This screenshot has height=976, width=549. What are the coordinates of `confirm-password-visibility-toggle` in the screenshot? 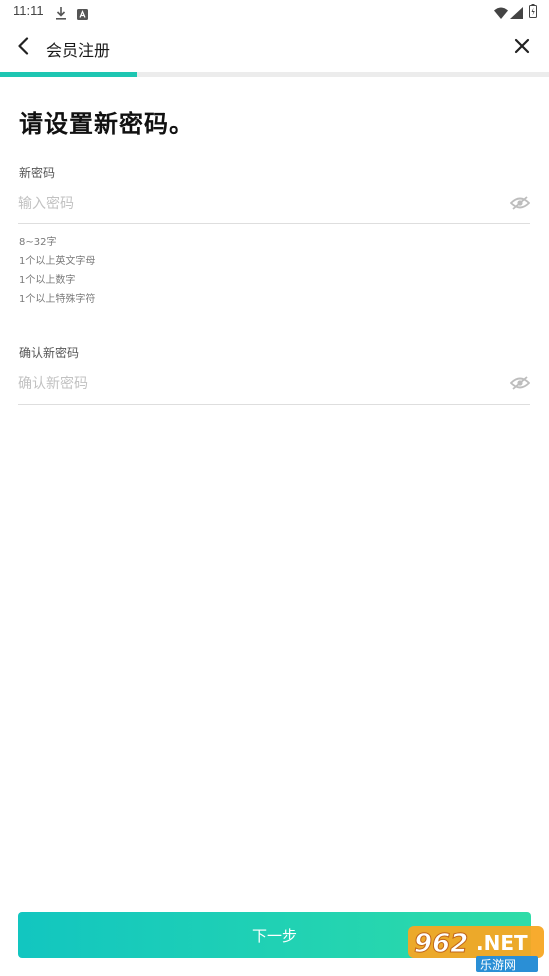 It's located at (520, 384).